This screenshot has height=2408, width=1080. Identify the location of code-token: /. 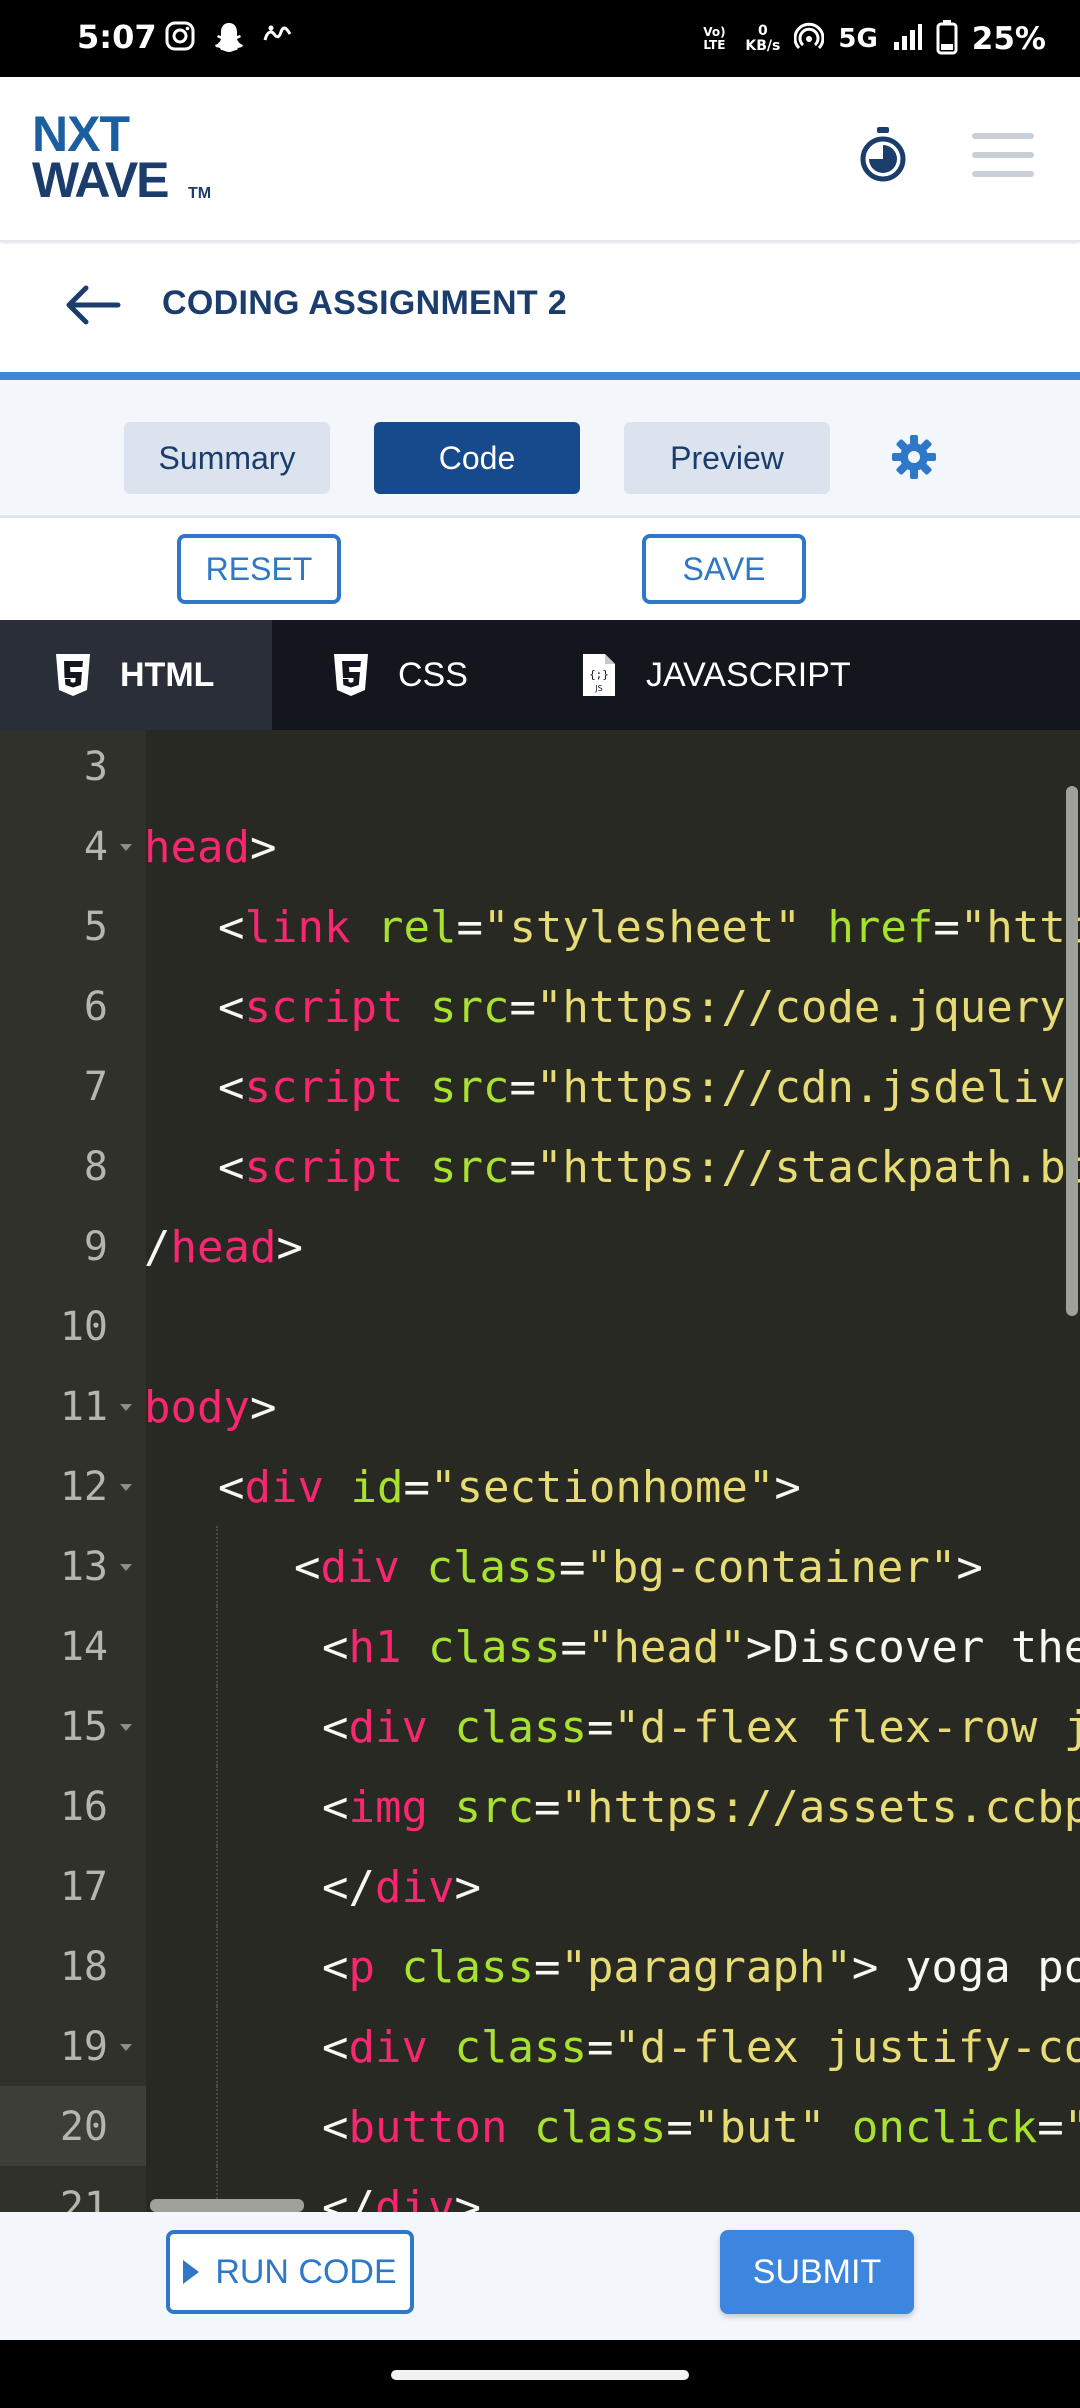
(157, 1247).